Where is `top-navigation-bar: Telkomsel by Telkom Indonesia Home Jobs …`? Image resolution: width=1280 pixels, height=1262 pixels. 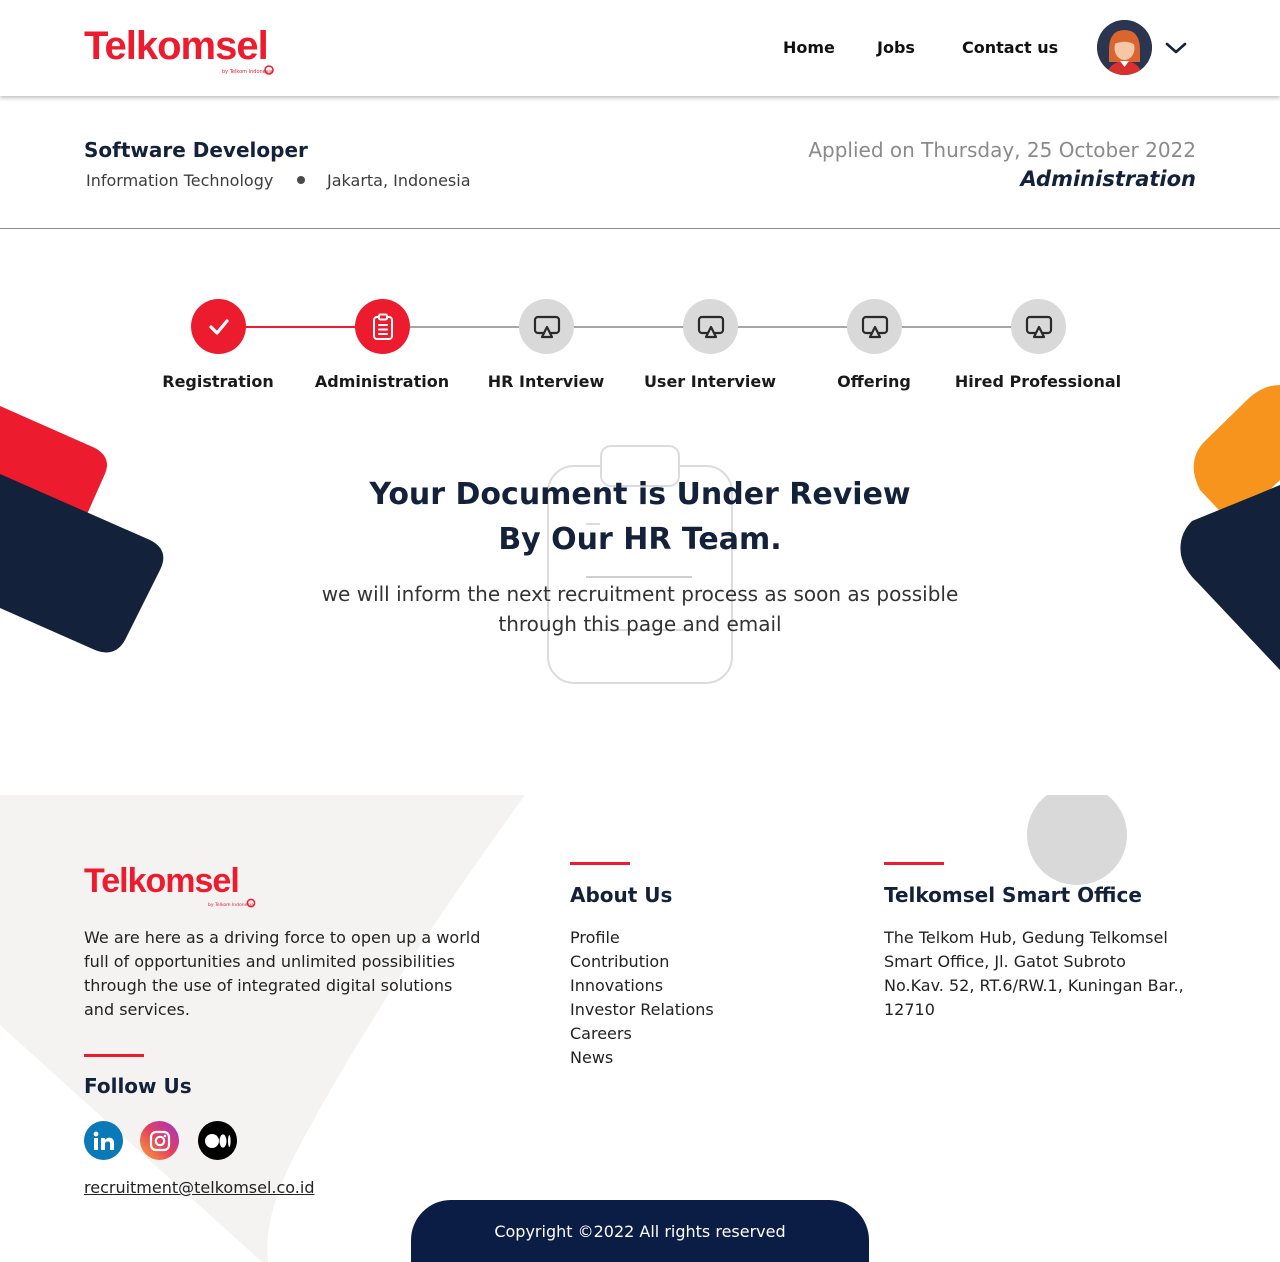
top-navigation-bar: Telkomsel by Telkom Indonesia Home Jobs … is located at coordinates (640, 48).